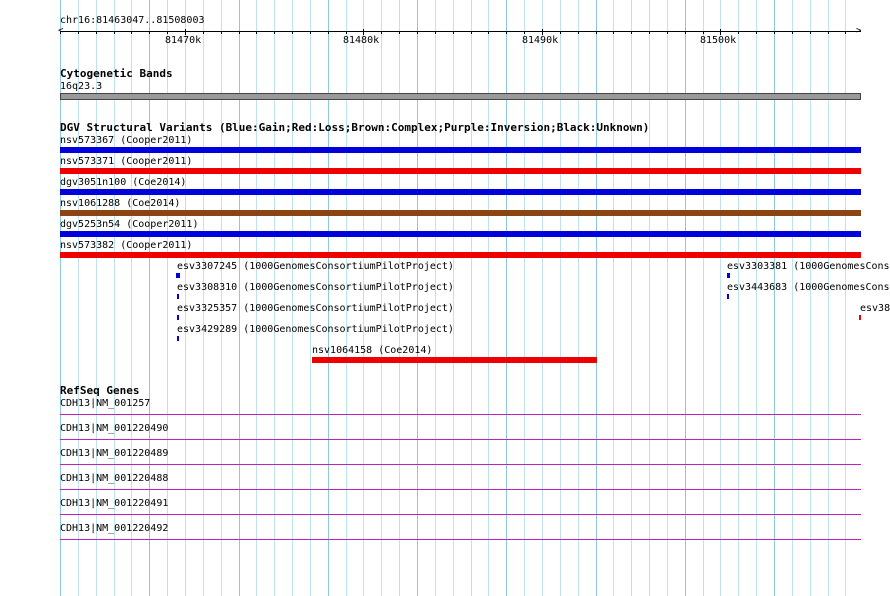 Image resolution: width=890 pixels, height=596 pixels. What do you see at coordinates (129, 224) in the screenshot?
I see `dgv-row-label: dgv5253n54 (Cooper2011)` at bounding box center [129, 224].